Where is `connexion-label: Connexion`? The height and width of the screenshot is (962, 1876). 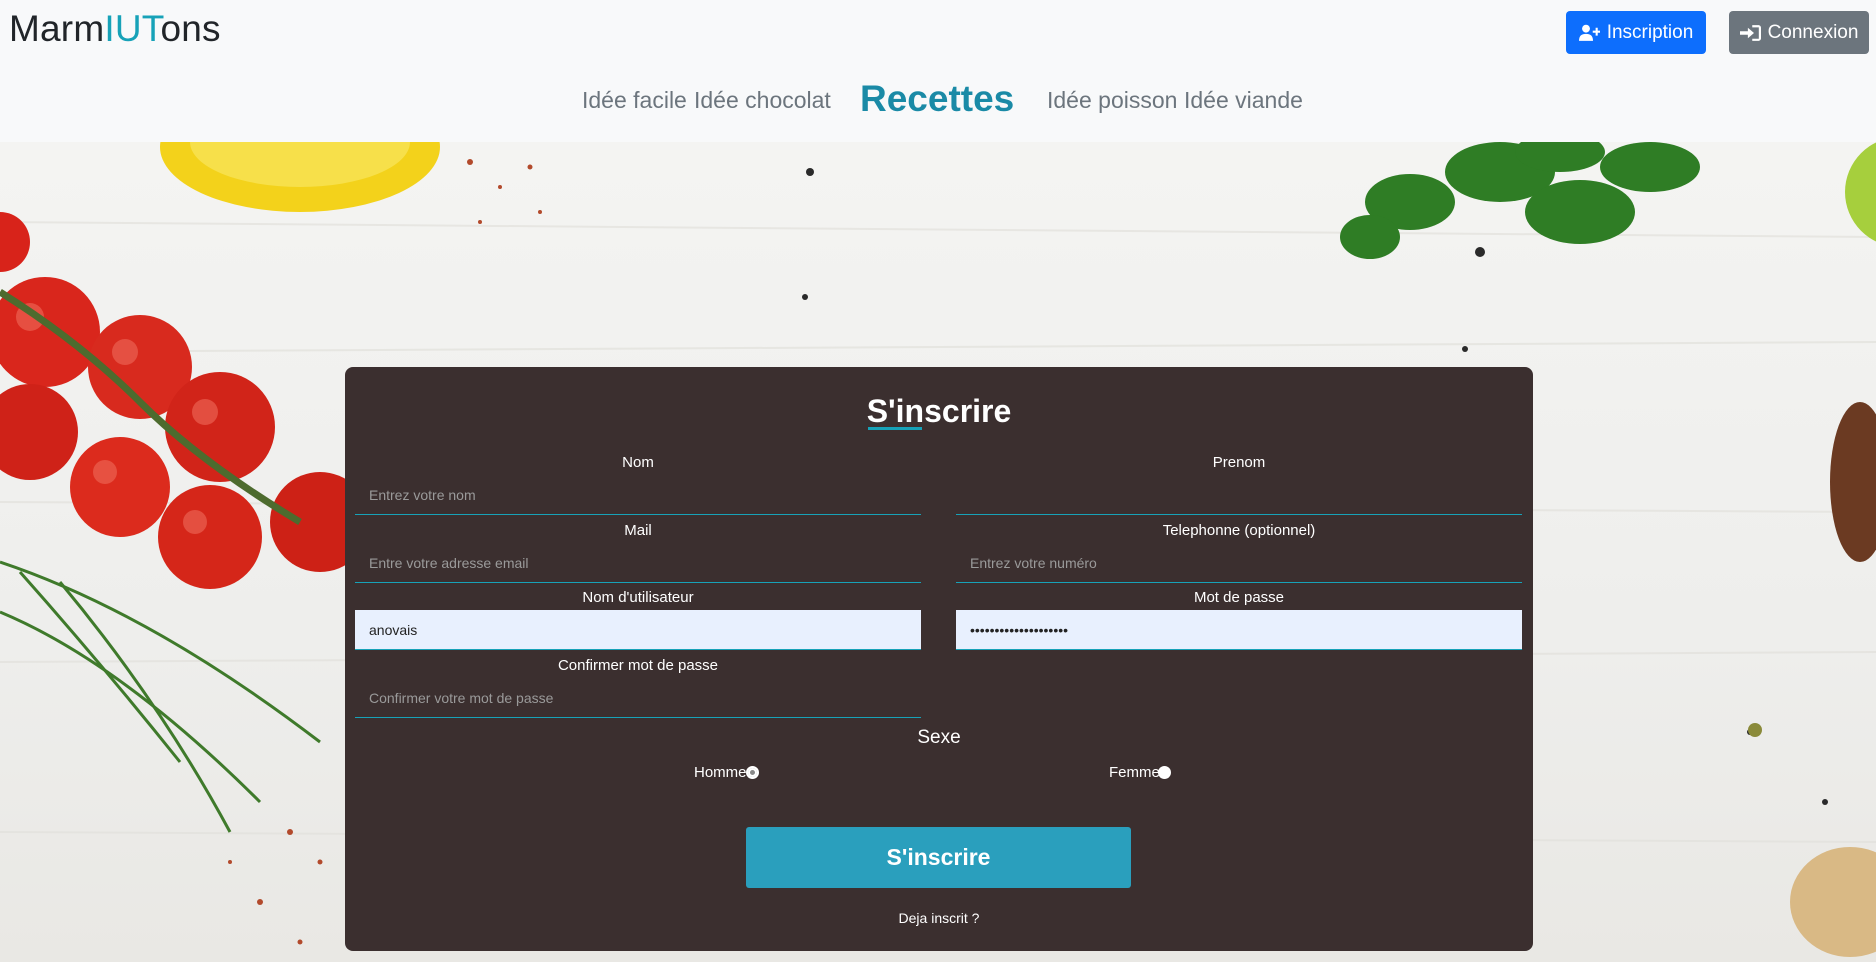 connexion-label: Connexion is located at coordinates (1813, 32).